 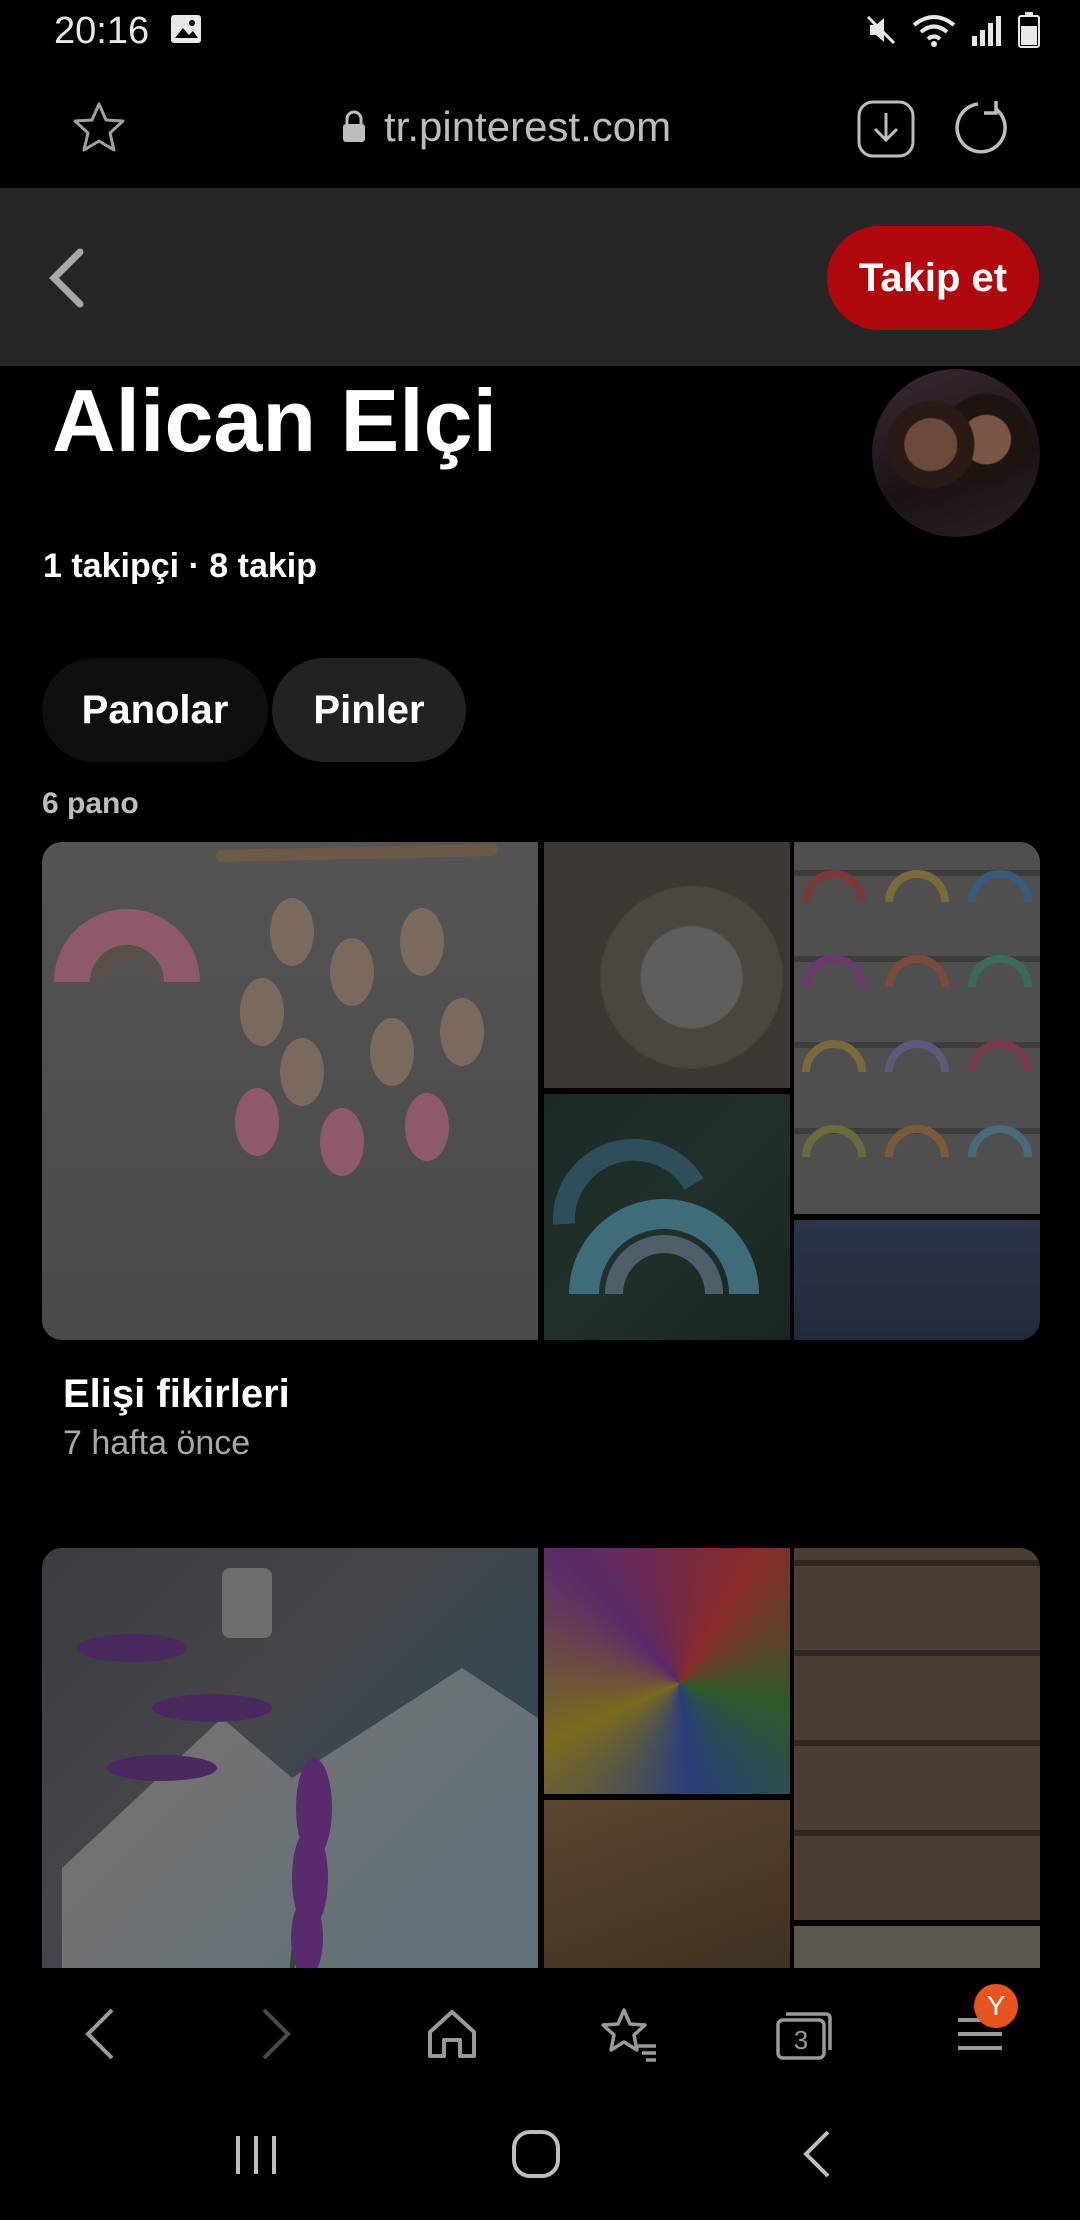 I want to click on wifi-icon, so click(x=934, y=32).